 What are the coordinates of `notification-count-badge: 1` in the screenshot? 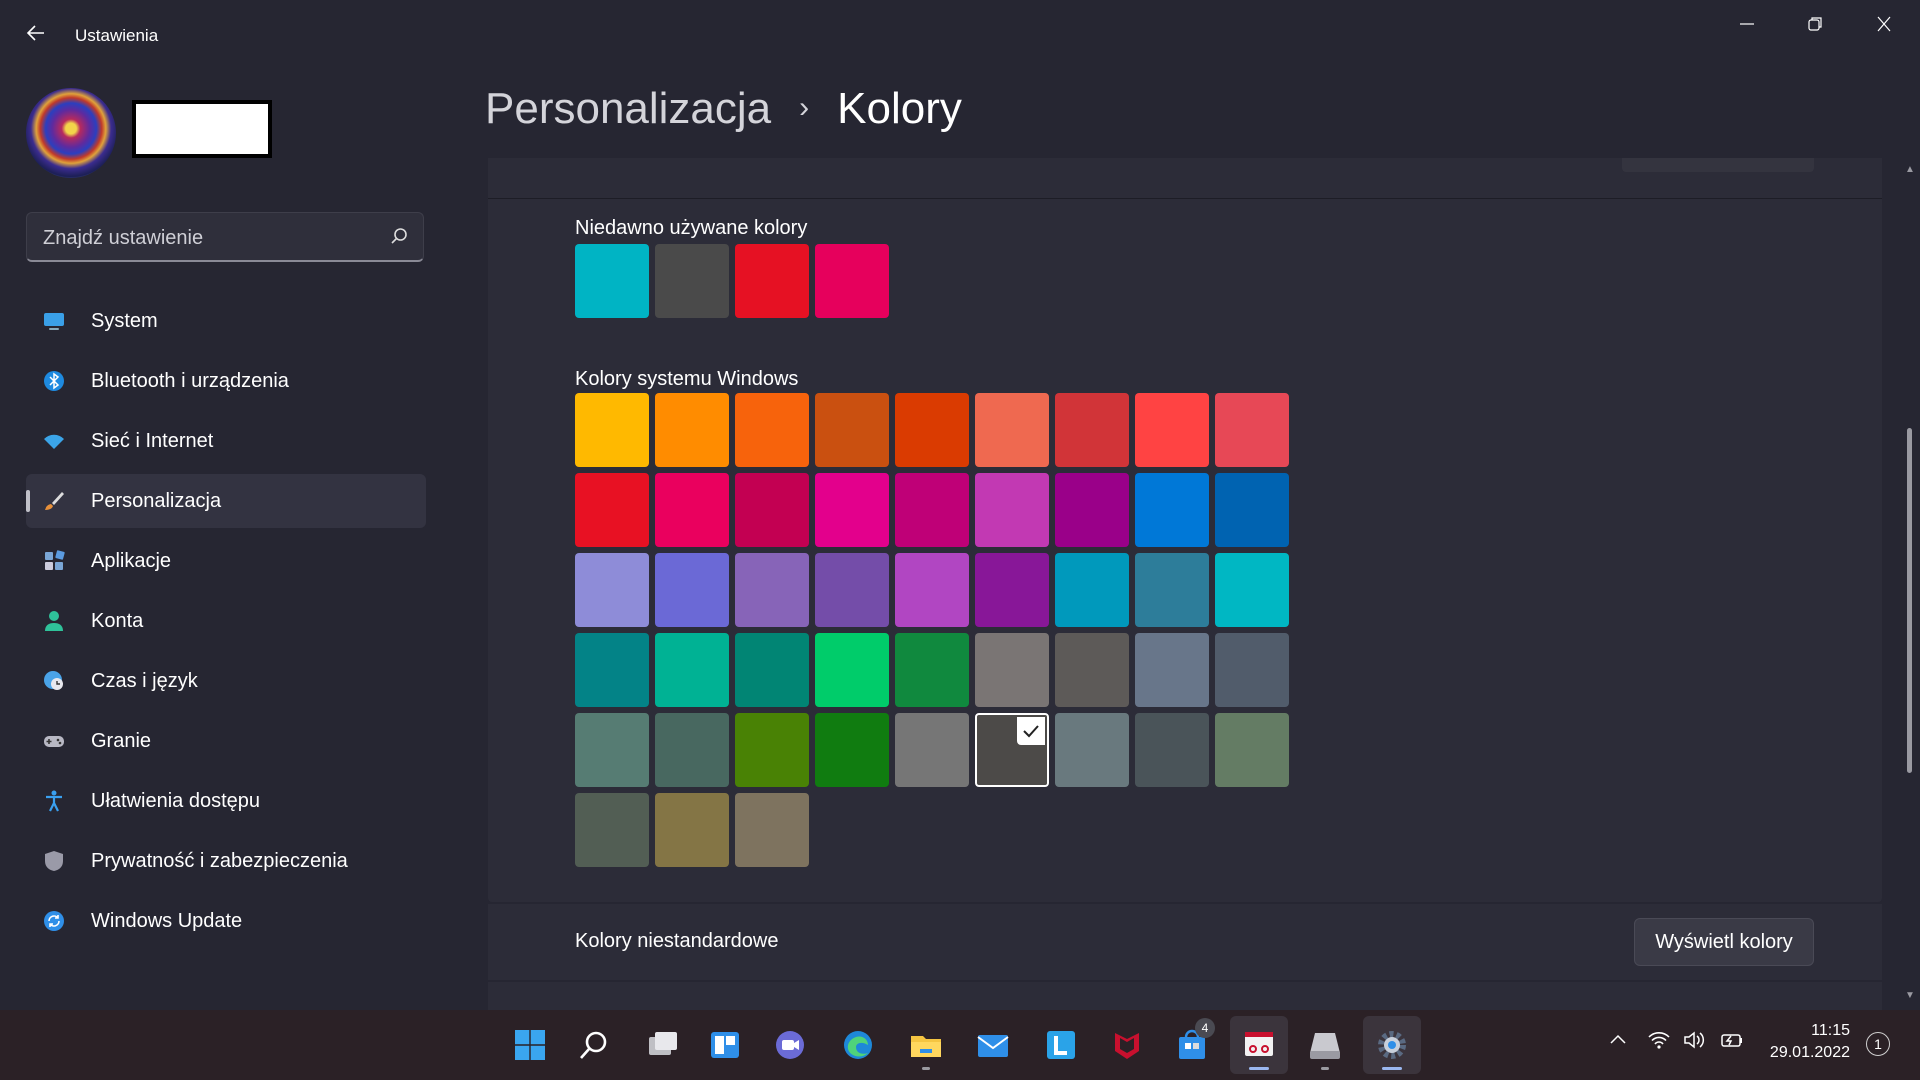 It's located at (1878, 1044).